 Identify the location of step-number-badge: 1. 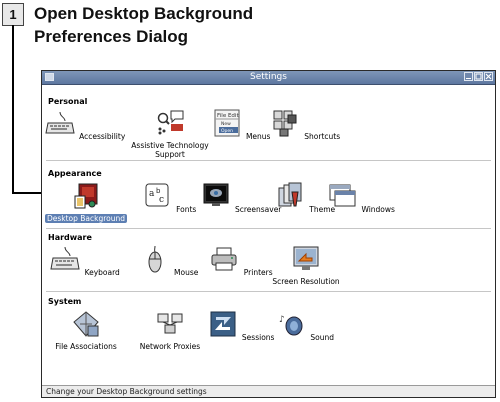
(13, 14).